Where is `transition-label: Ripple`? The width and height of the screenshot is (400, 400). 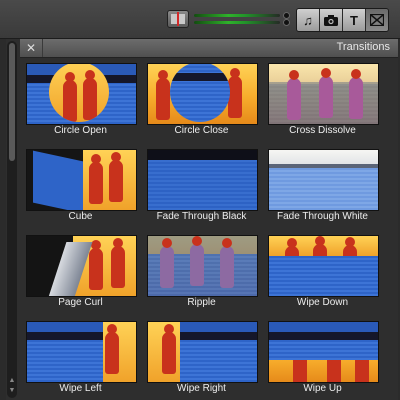
transition-label: Ripple is located at coordinates (201, 302).